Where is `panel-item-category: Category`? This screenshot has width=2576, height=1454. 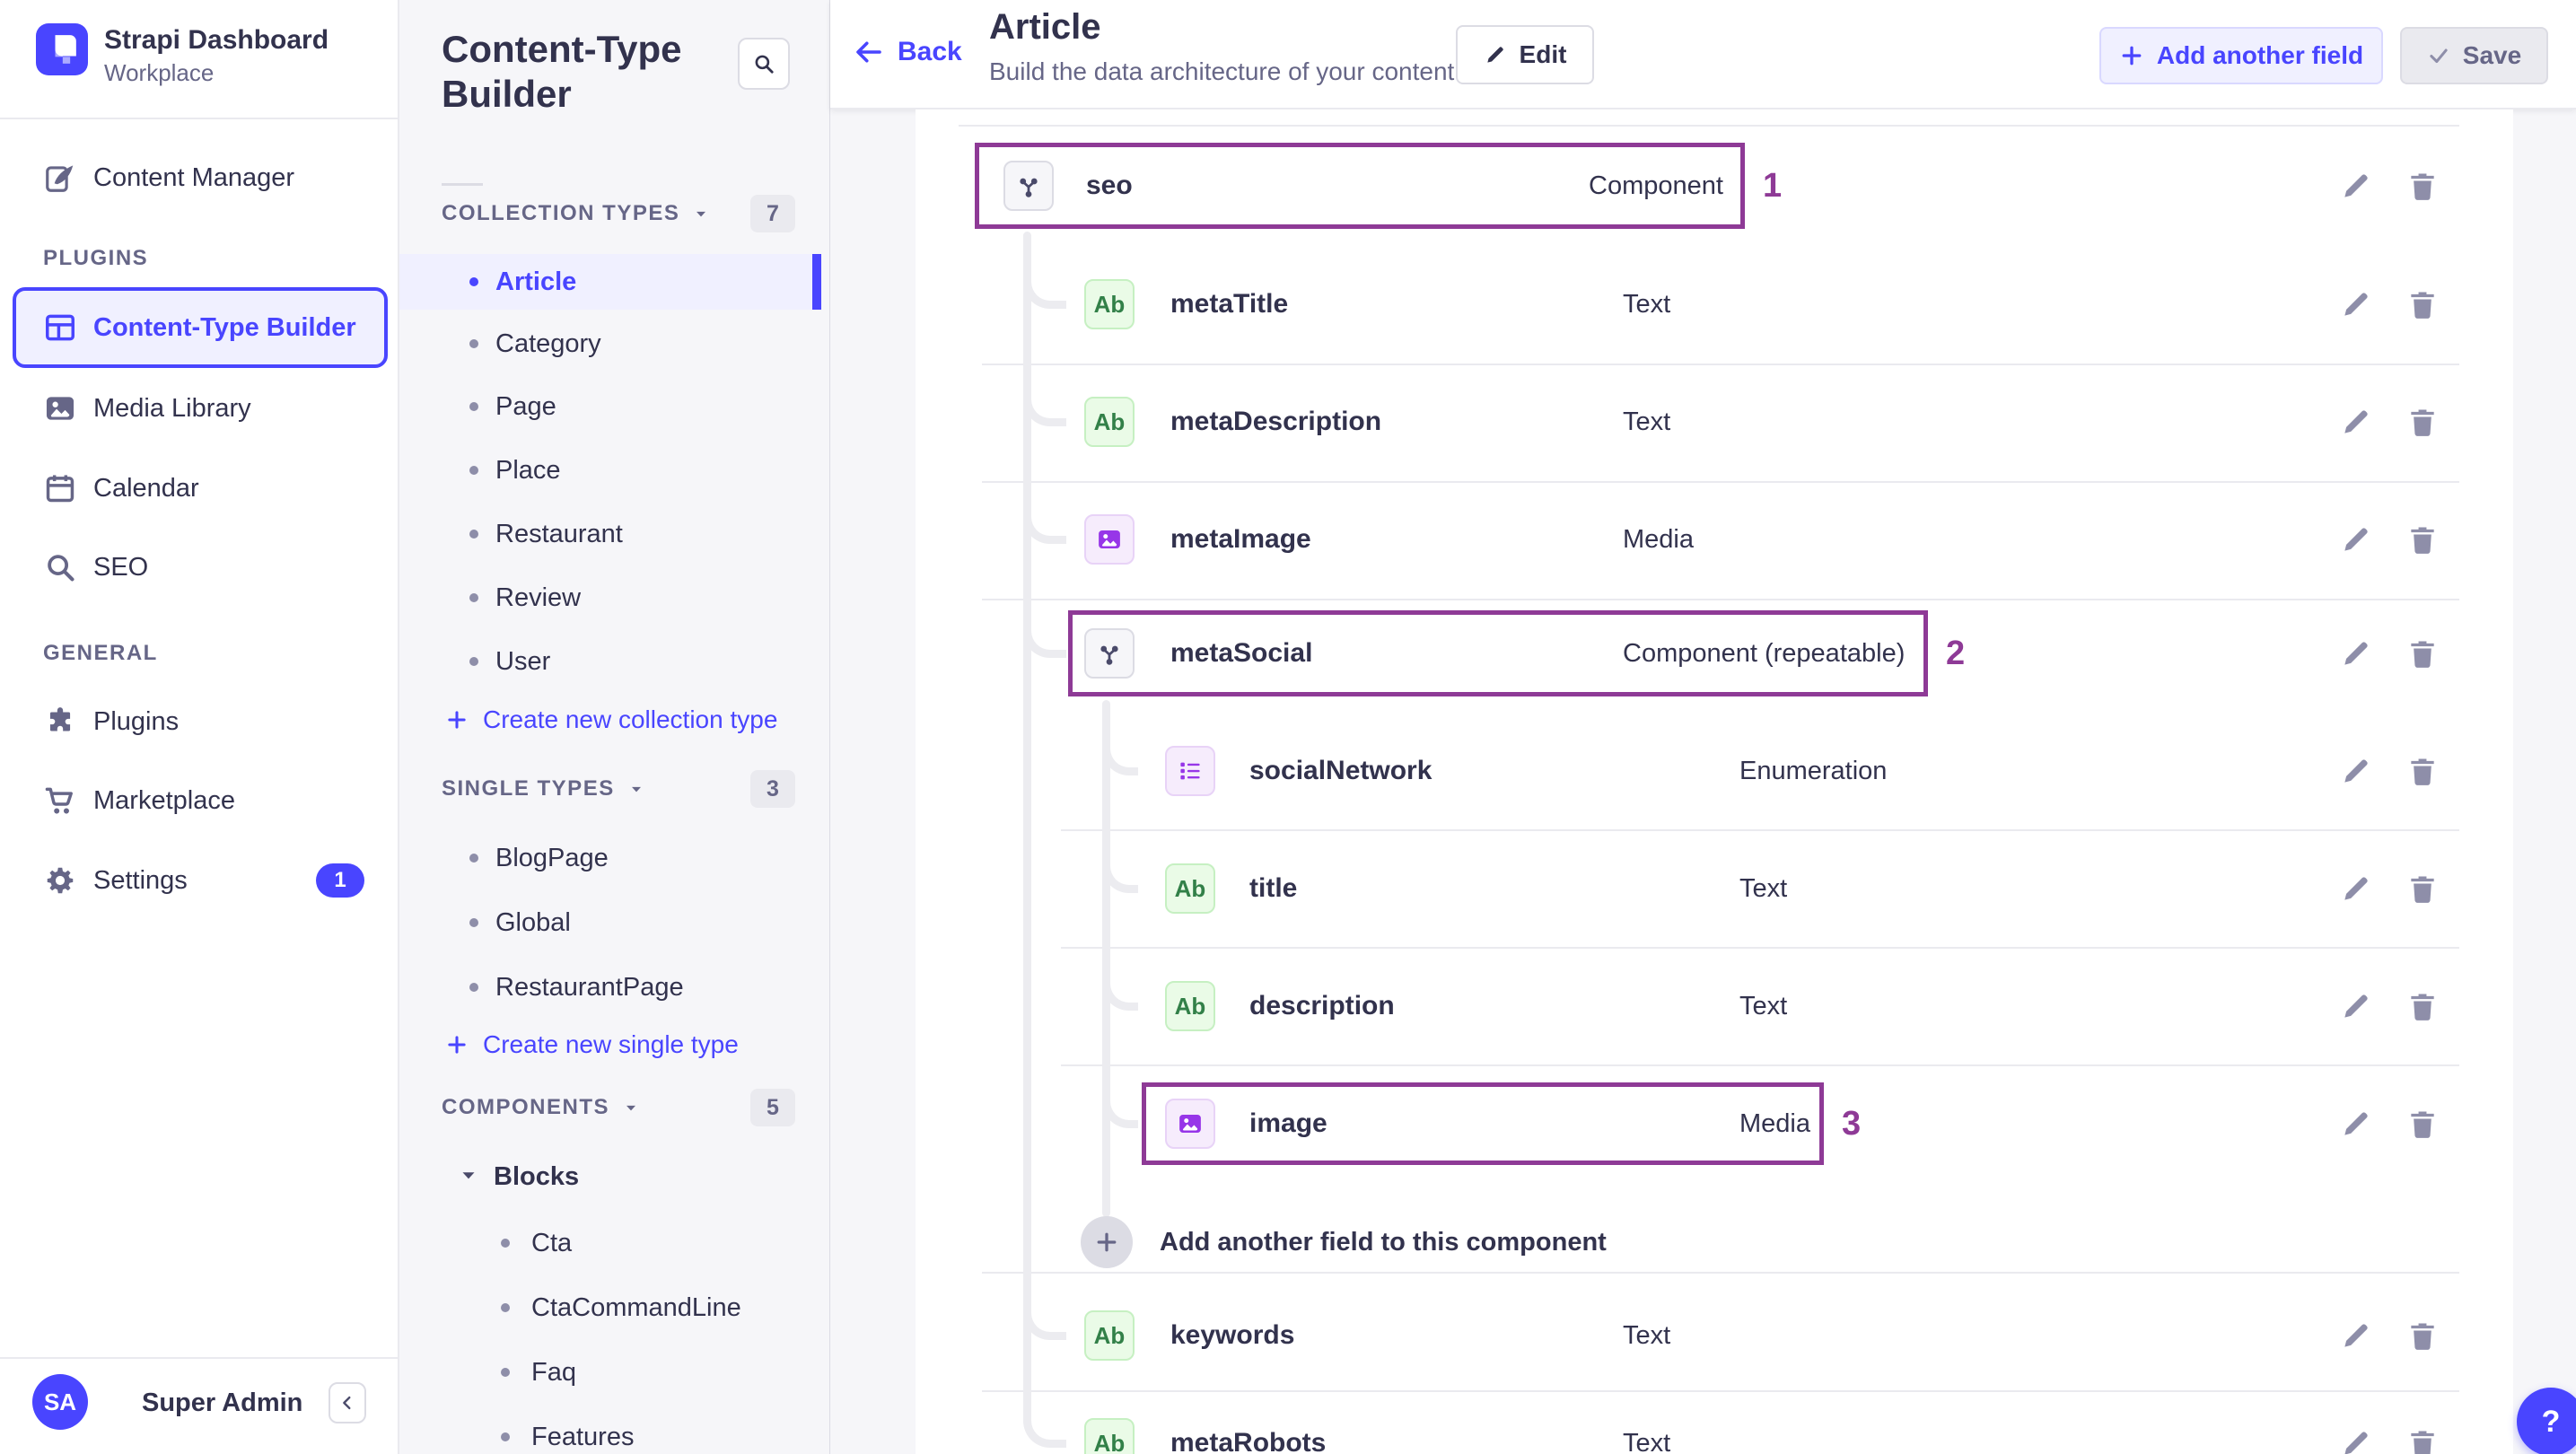 panel-item-category: Category is located at coordinates (548, 344).